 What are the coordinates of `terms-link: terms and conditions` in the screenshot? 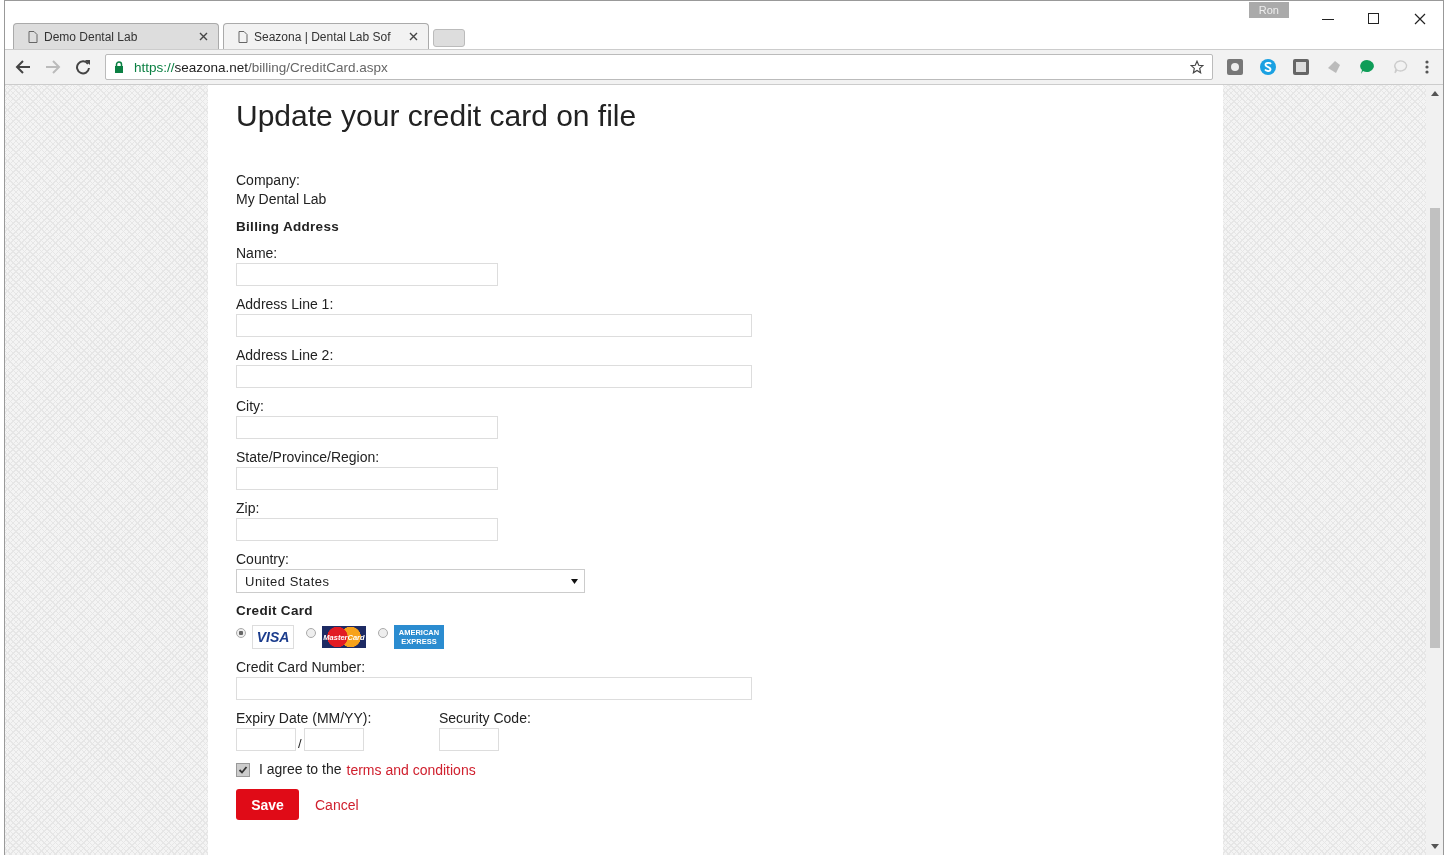 It's located at (411, 769).